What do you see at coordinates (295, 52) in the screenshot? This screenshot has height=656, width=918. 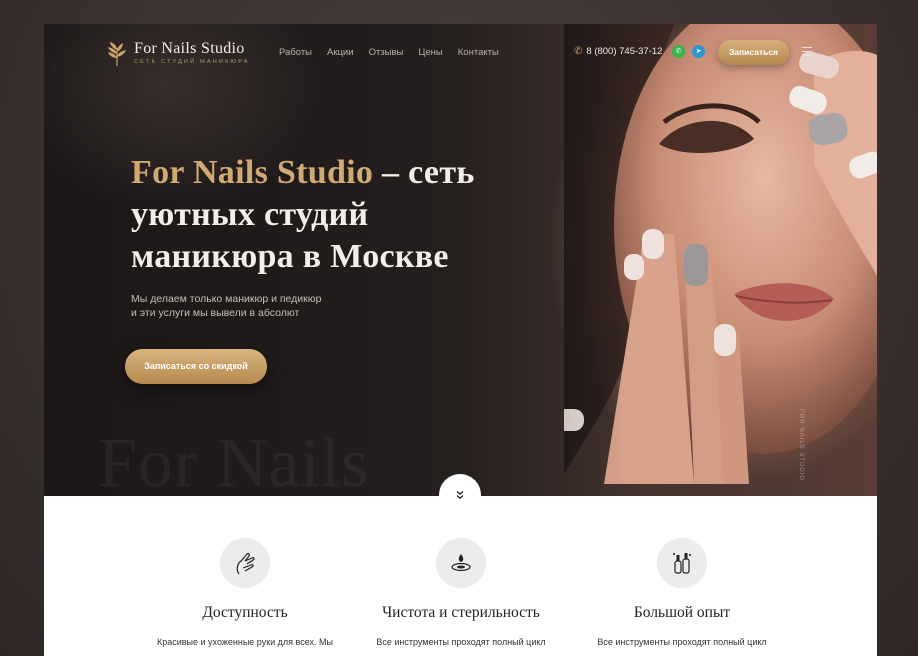 I see `nav-works: Работы` at bounding box center [295, 52].